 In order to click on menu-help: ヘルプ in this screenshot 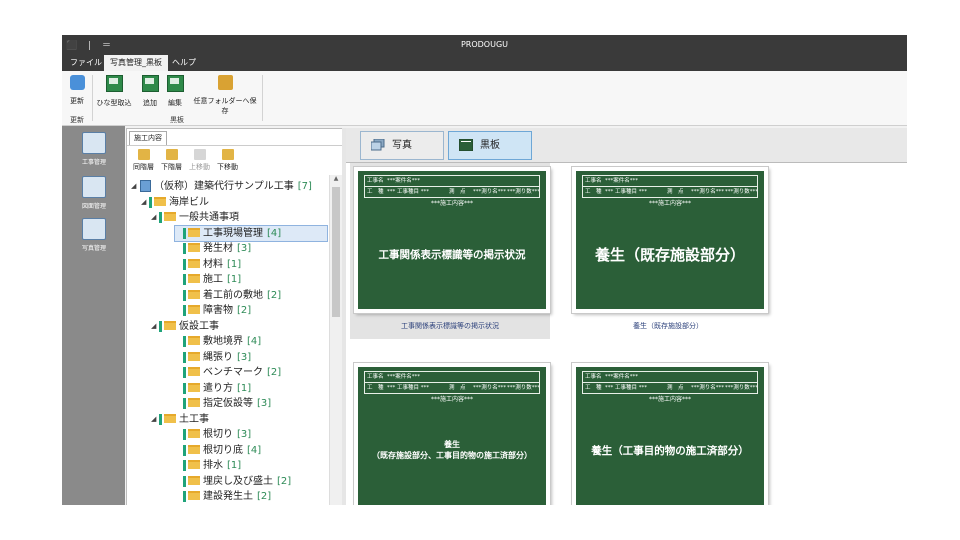, I will do `click(184, 63)`.